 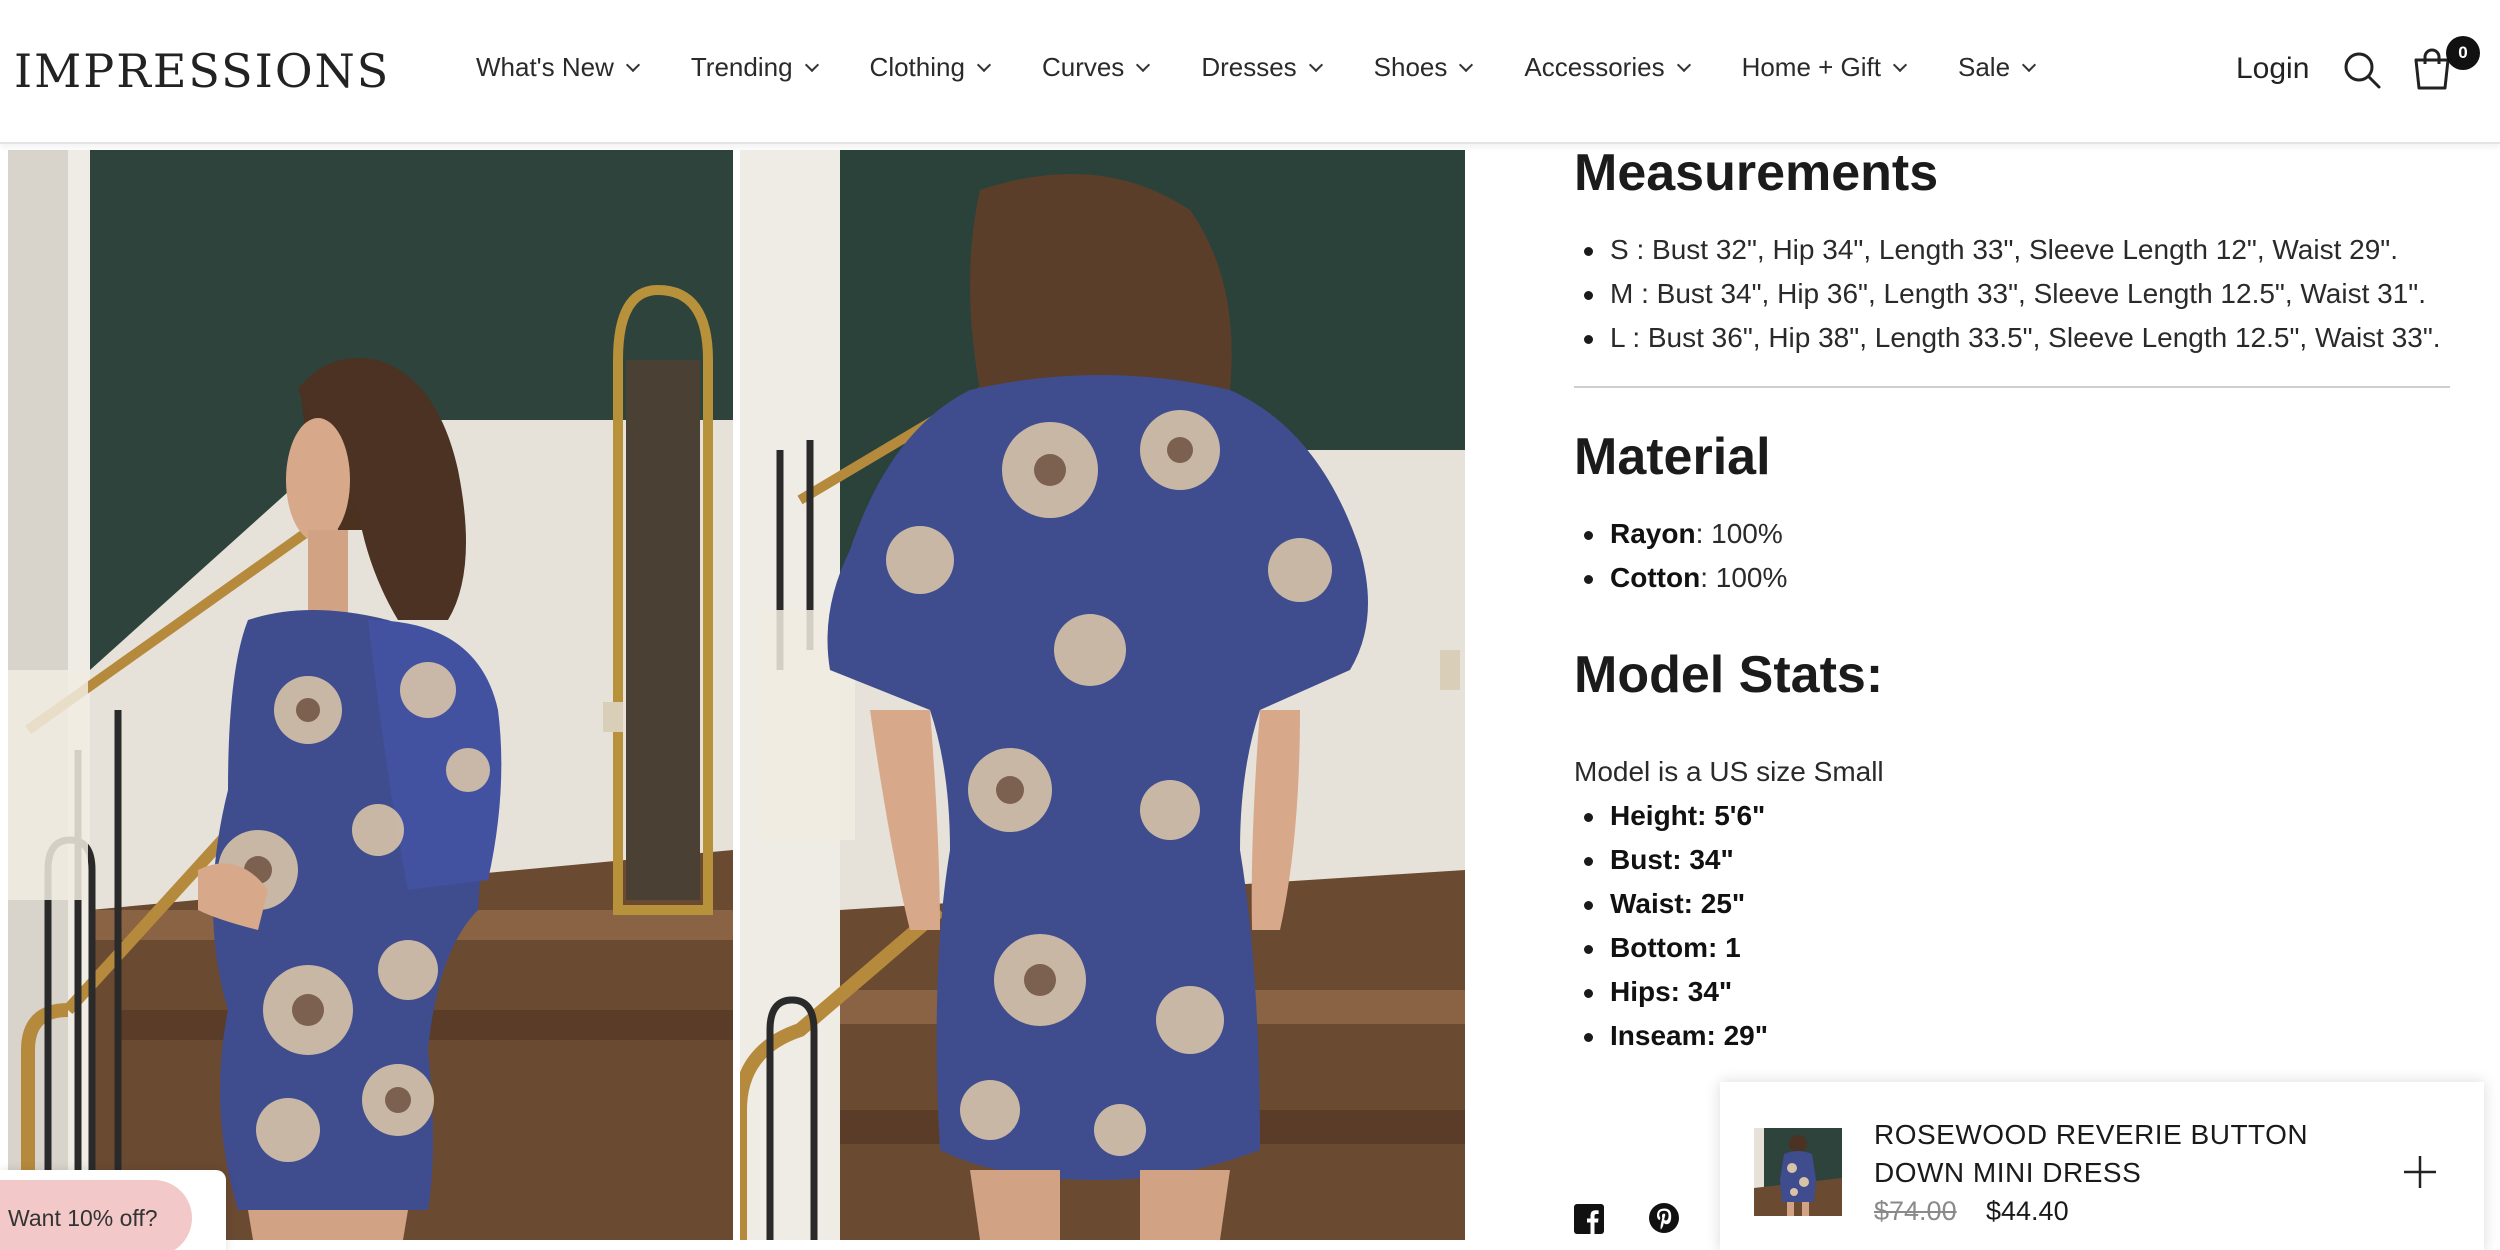 What do you see at coordinates (1997, 67) in the screenshot?
I see `nav-item-sale: Sale` at bounding box center [1997, 67].